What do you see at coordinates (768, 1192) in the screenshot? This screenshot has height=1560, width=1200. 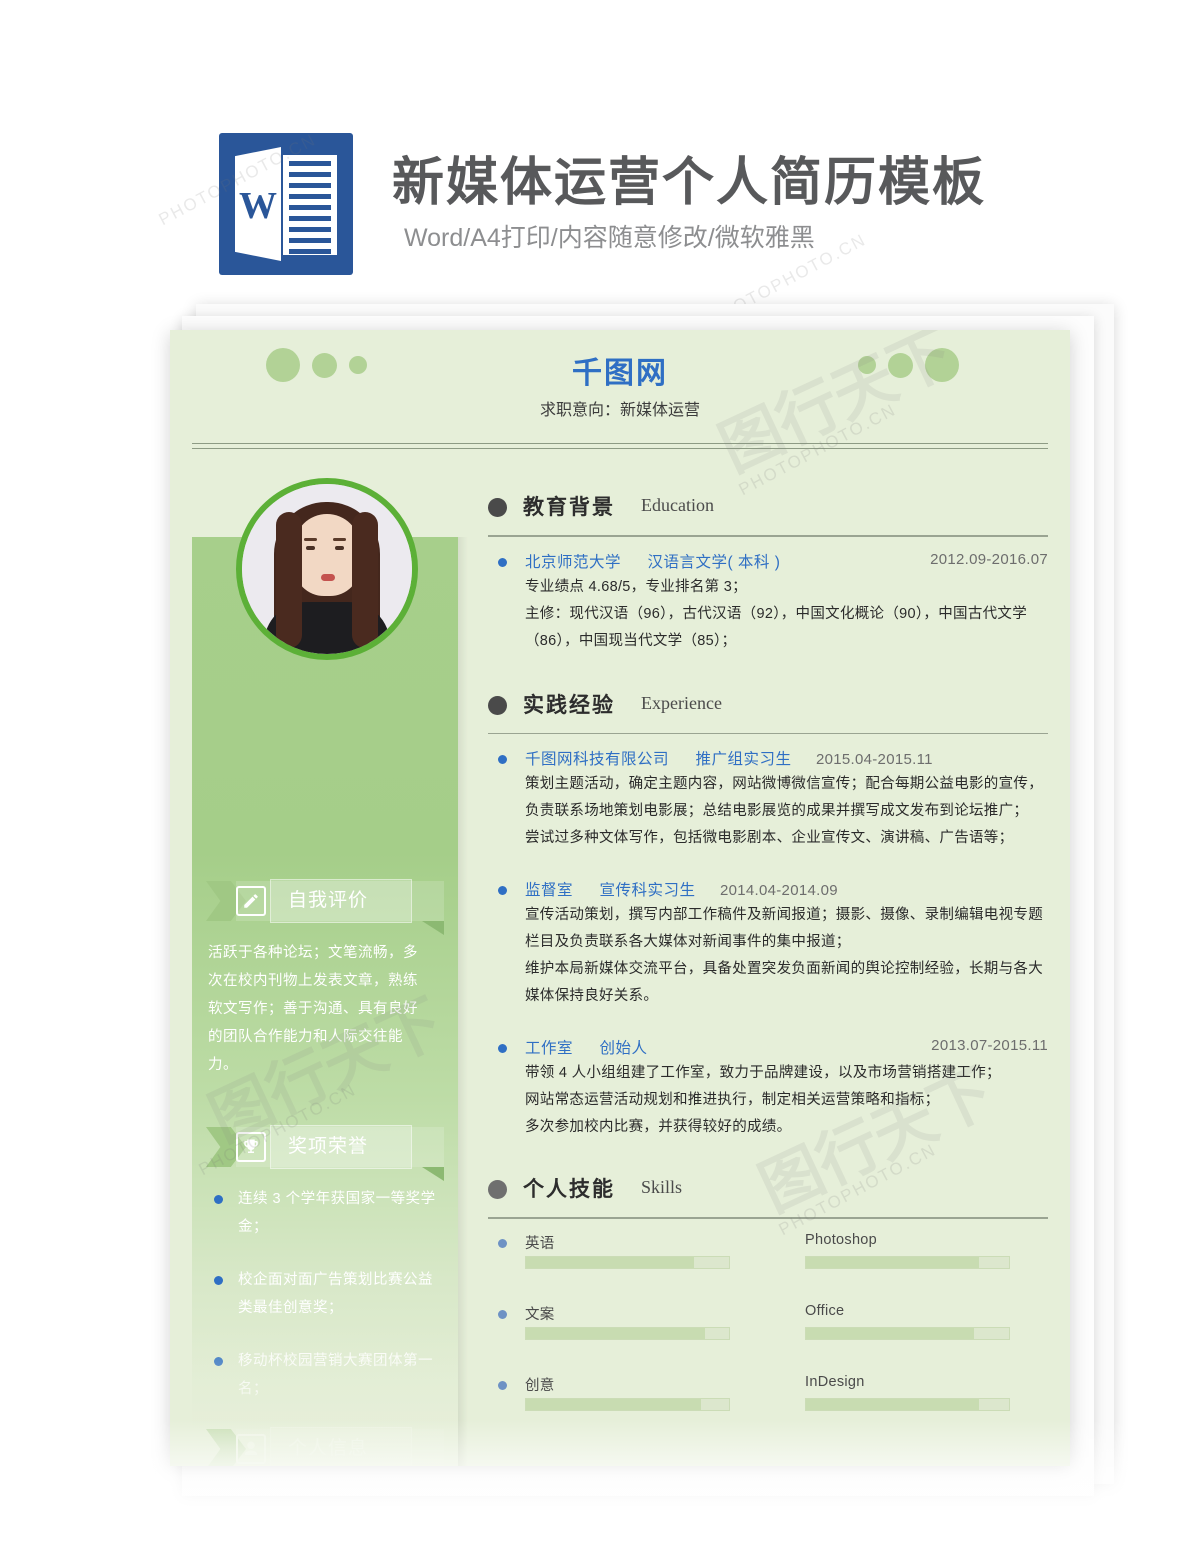 I see `section-header-skills: 个人技能 Skills` at bounding box center [768, 1192].